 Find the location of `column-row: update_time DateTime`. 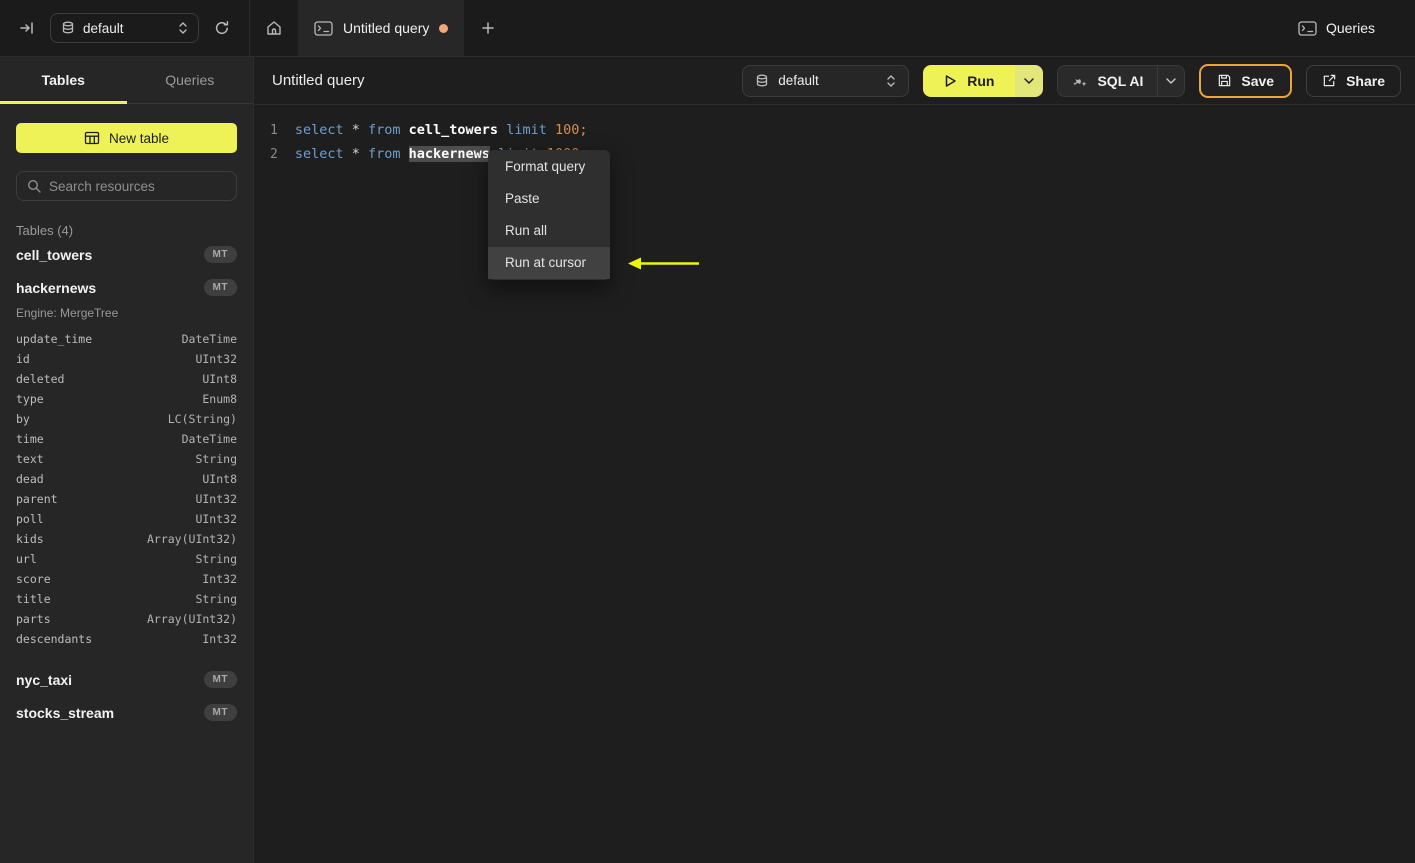

column-row: update_time DateTime is located at coordinates (126, 339).